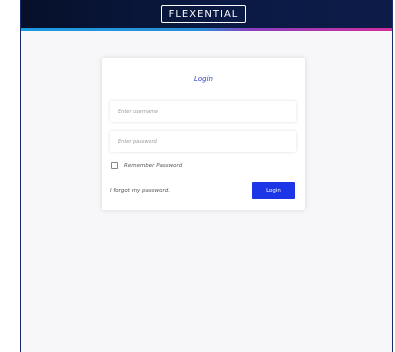 This screenshot has height=352, width=395. Describe the element at coordinates (10, 176) in the screenshot. I see `page-margin-left` at that location.